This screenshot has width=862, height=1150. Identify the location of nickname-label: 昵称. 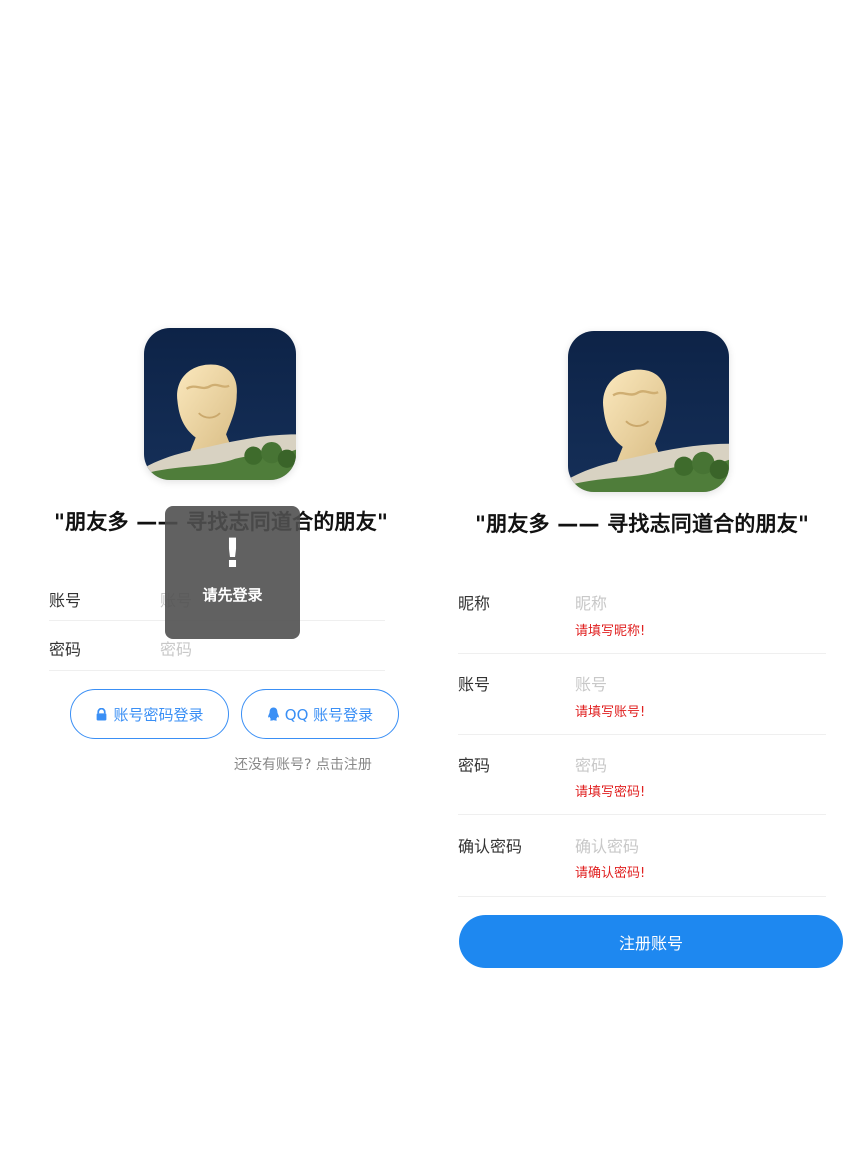
(474, 603).